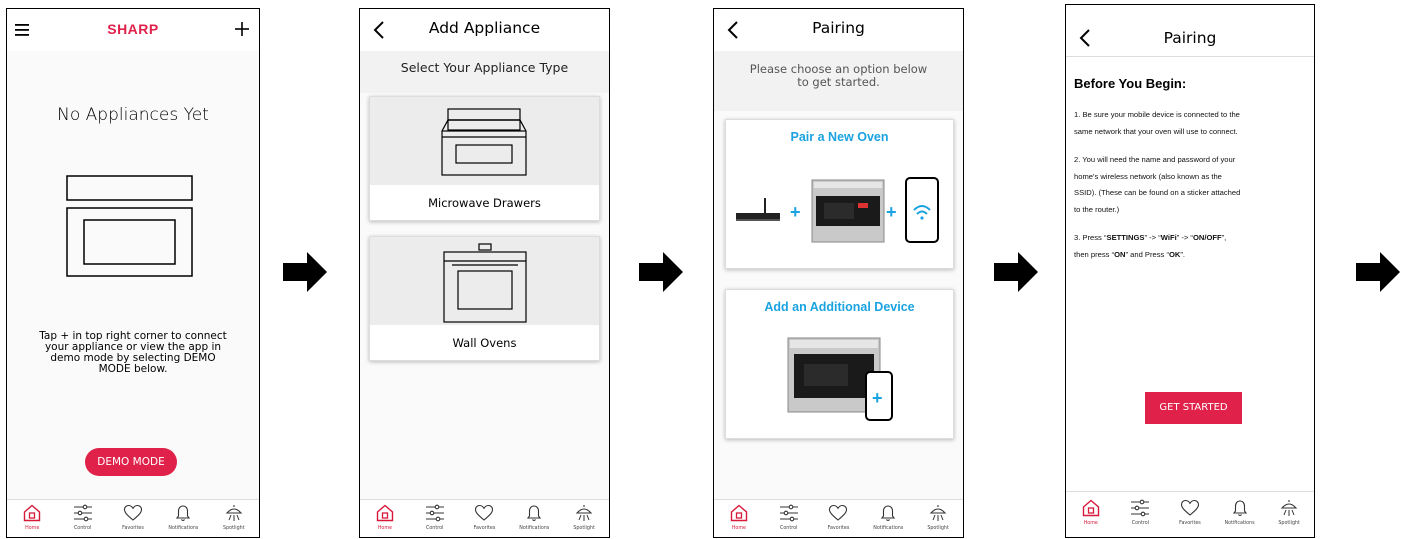  I want to click on option-image-area, so click(484, 281).